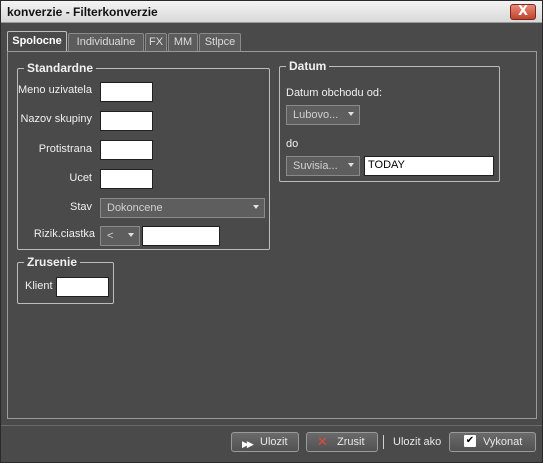 Image resolution: width=543 pixels, height=463 pixels. What do you see at coordinates (37, 41) in the screenshot?
I see `tab-spolocne: Spolocne` at bounding box center [37, 41].